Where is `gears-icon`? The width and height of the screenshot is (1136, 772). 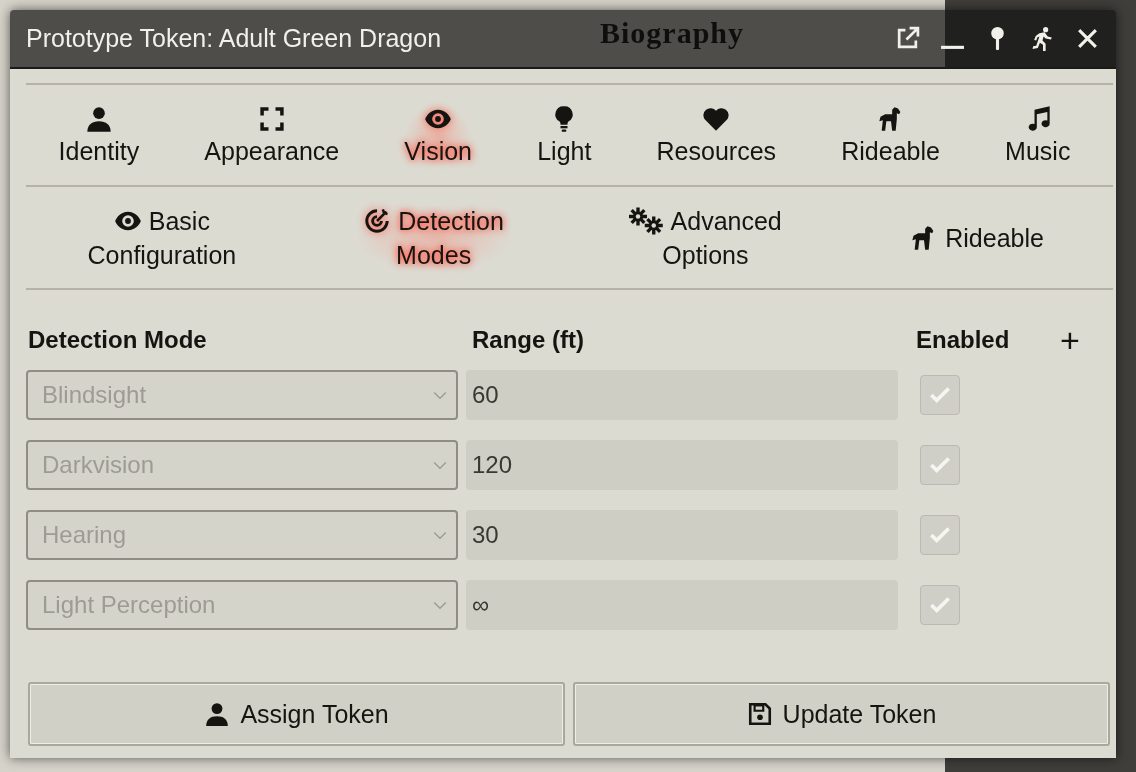 gears-icon is located at coordinates (647, 220).